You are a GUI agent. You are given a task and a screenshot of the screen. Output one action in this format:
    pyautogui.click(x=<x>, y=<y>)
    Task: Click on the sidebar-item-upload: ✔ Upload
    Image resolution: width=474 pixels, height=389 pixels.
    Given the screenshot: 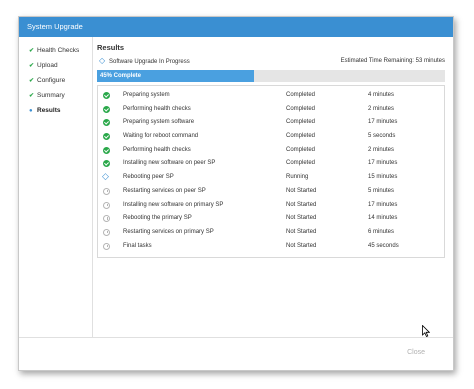 What is the action you would take?
    pyautogui.click(x=55, y=65)
    